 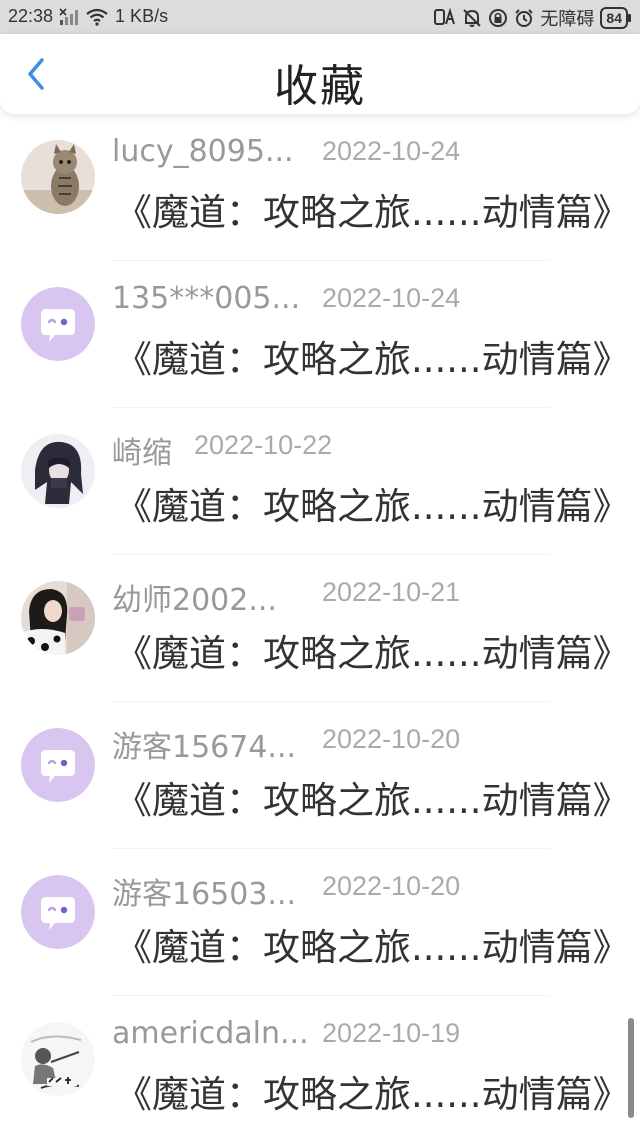 I want to click on status-left: 22:38 1 KB/s, so click(x=88, y=16).